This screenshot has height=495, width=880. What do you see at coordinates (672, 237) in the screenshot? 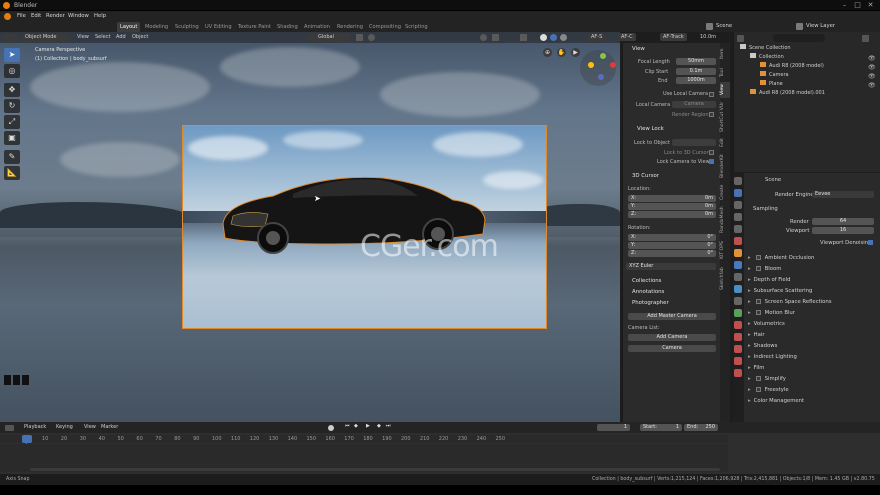
I see `cursor-rx-field: X: 0°` at bounding box center [672, 237].